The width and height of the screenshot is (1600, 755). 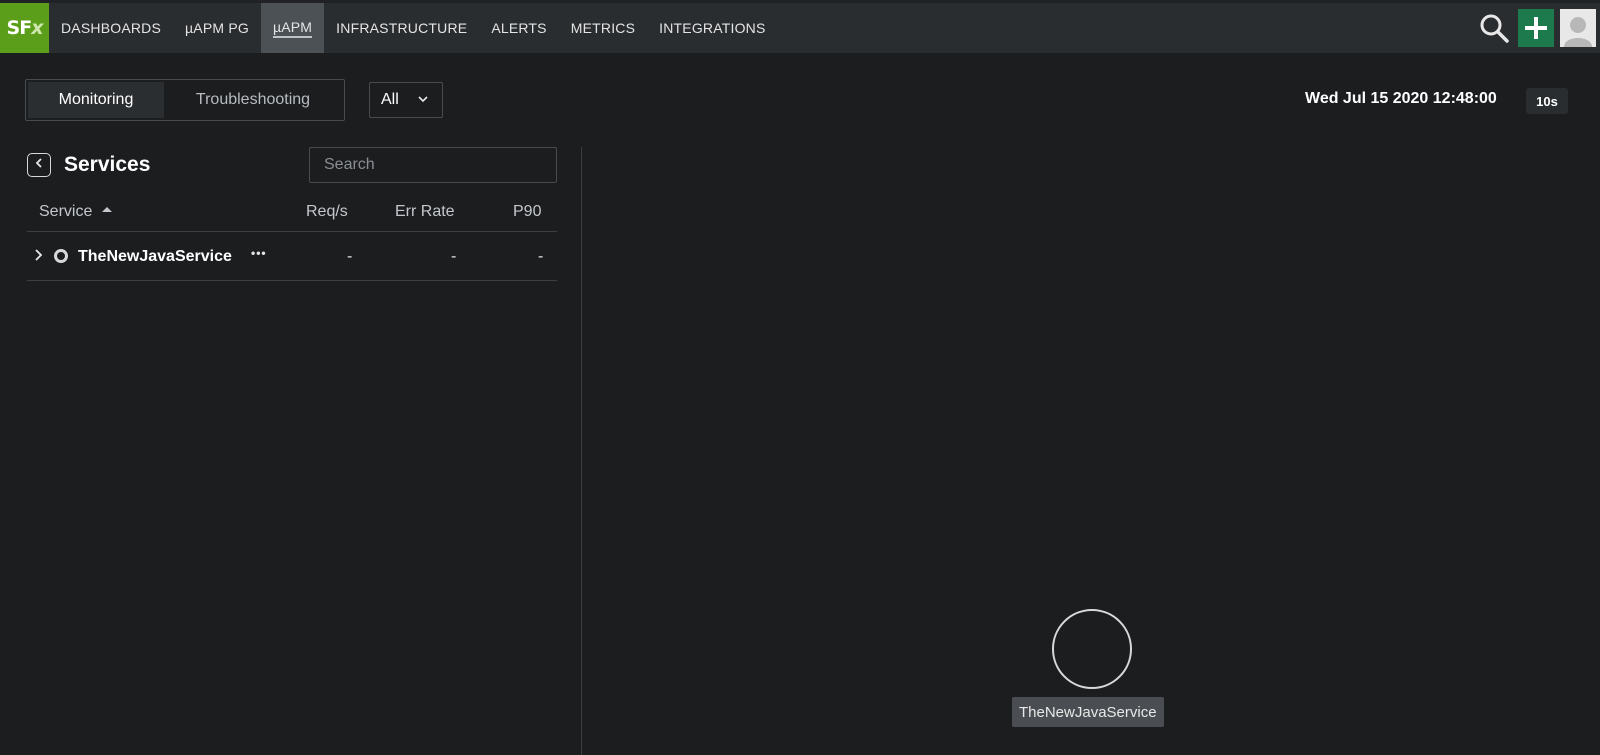 I want to click on sort-ascending-icon, so click(x=107, y=212).